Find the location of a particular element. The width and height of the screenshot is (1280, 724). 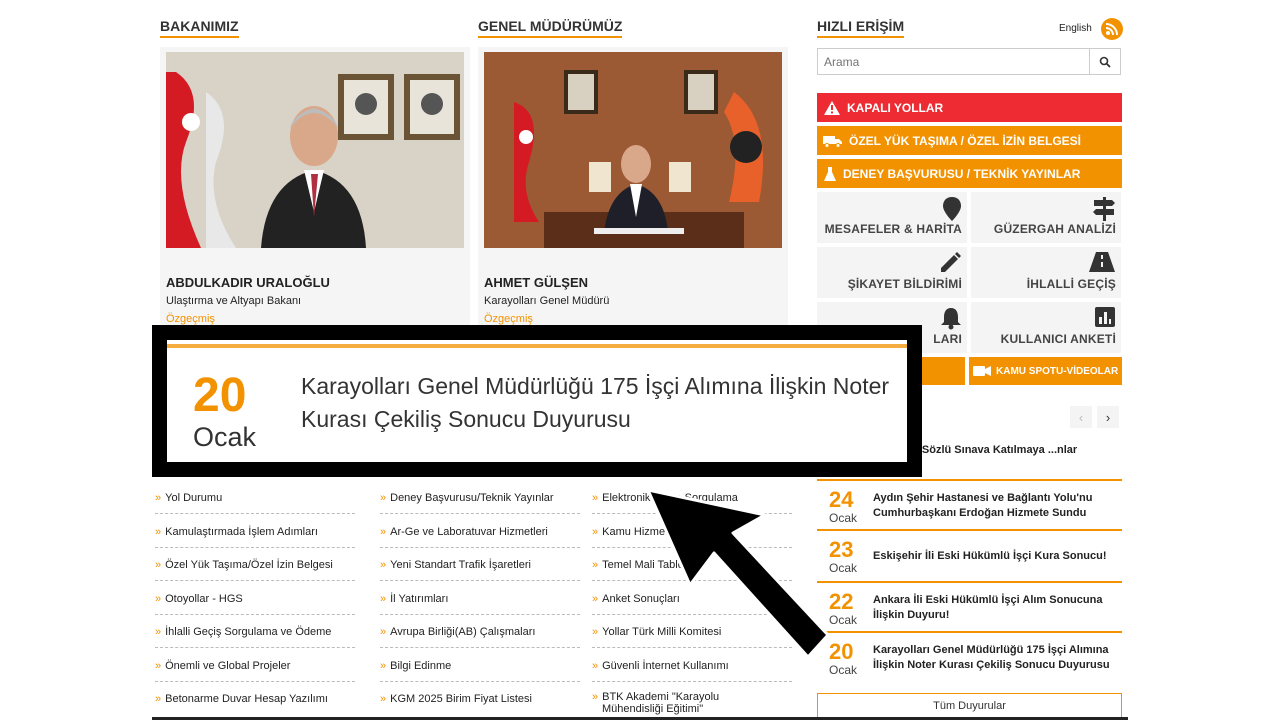

tile-label: LARI is located at coordinates (947, 339).